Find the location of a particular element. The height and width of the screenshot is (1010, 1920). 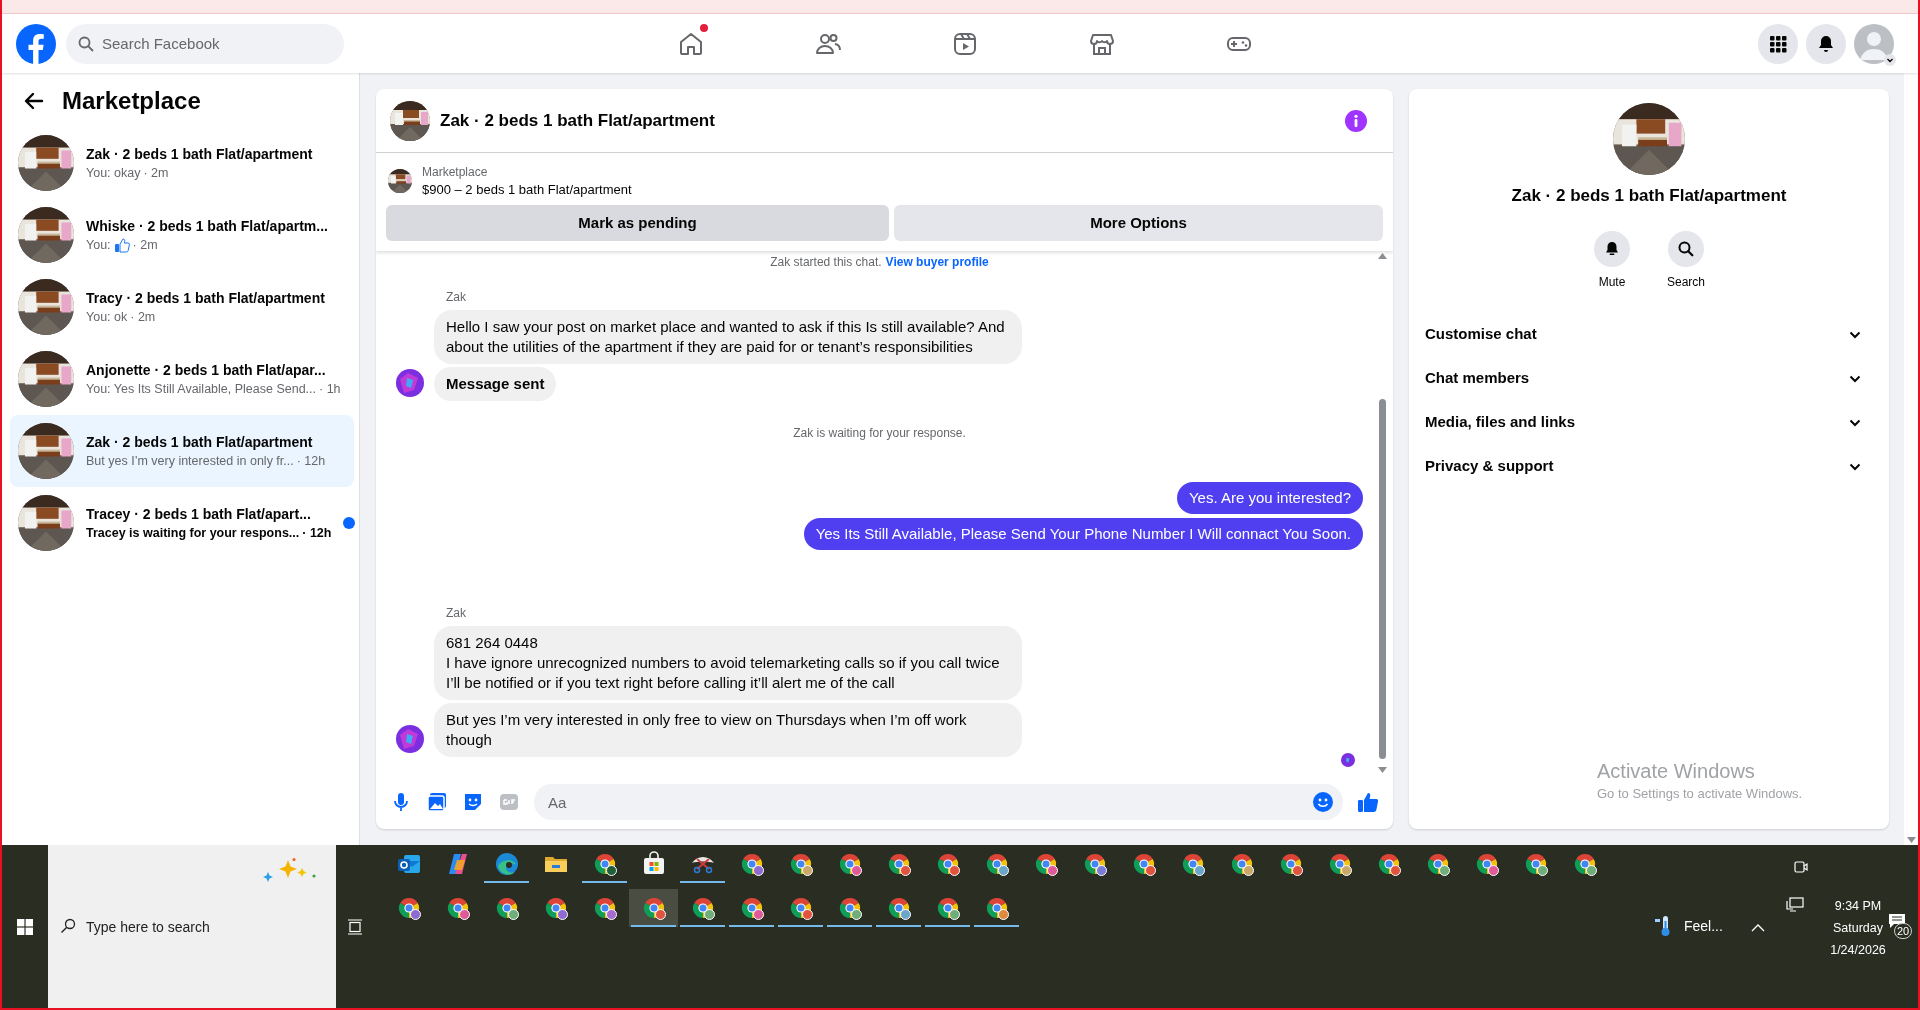

page-title: Marketplace is located at coordinates (131, 101).